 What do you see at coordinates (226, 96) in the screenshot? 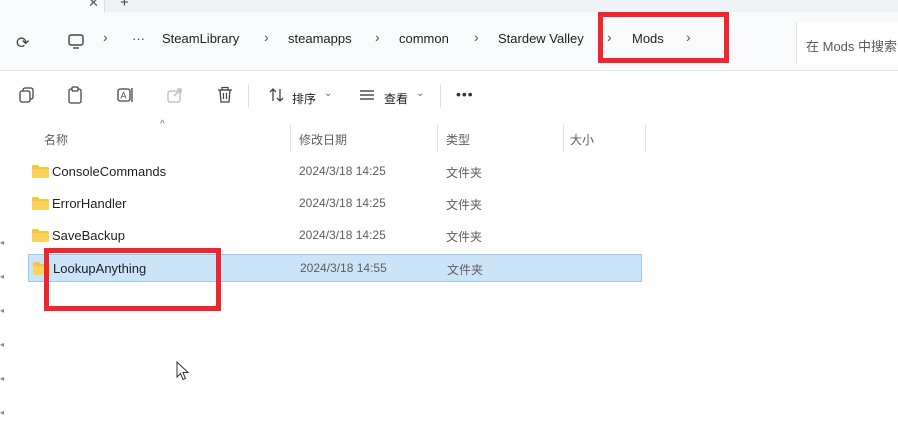
I see `delete-icon` at bounding box center [226, 96].